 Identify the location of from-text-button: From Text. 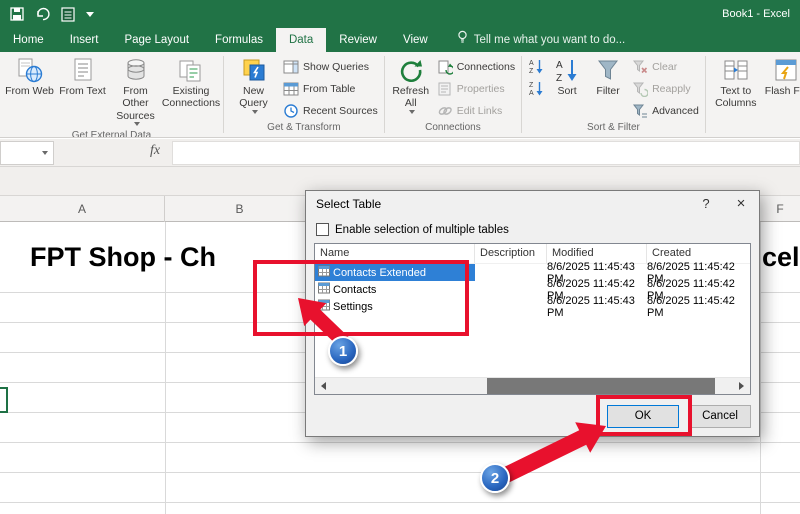
(82, 77).